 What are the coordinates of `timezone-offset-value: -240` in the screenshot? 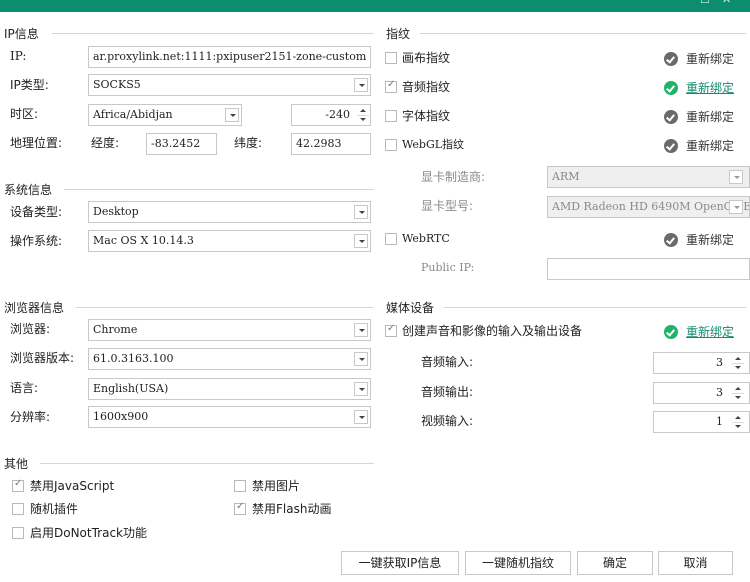 It's located at (337, 114).